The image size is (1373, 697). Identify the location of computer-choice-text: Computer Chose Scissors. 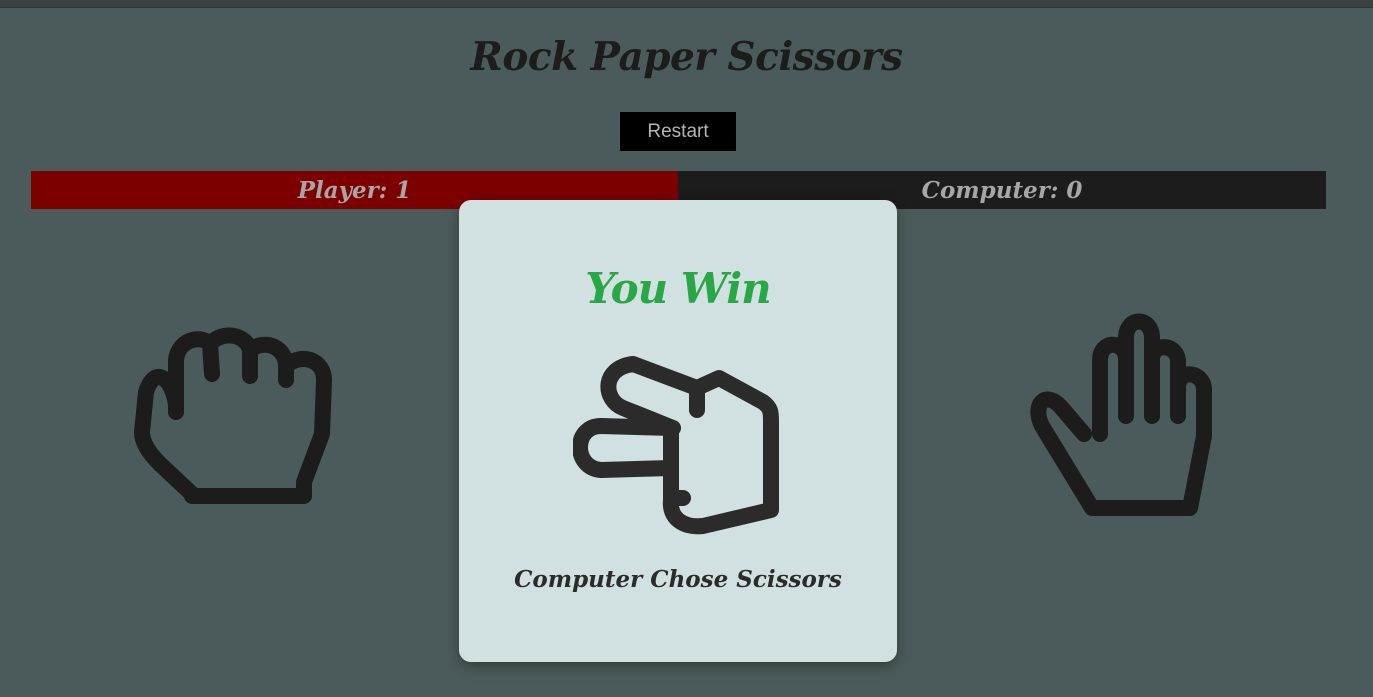
(678, 579).